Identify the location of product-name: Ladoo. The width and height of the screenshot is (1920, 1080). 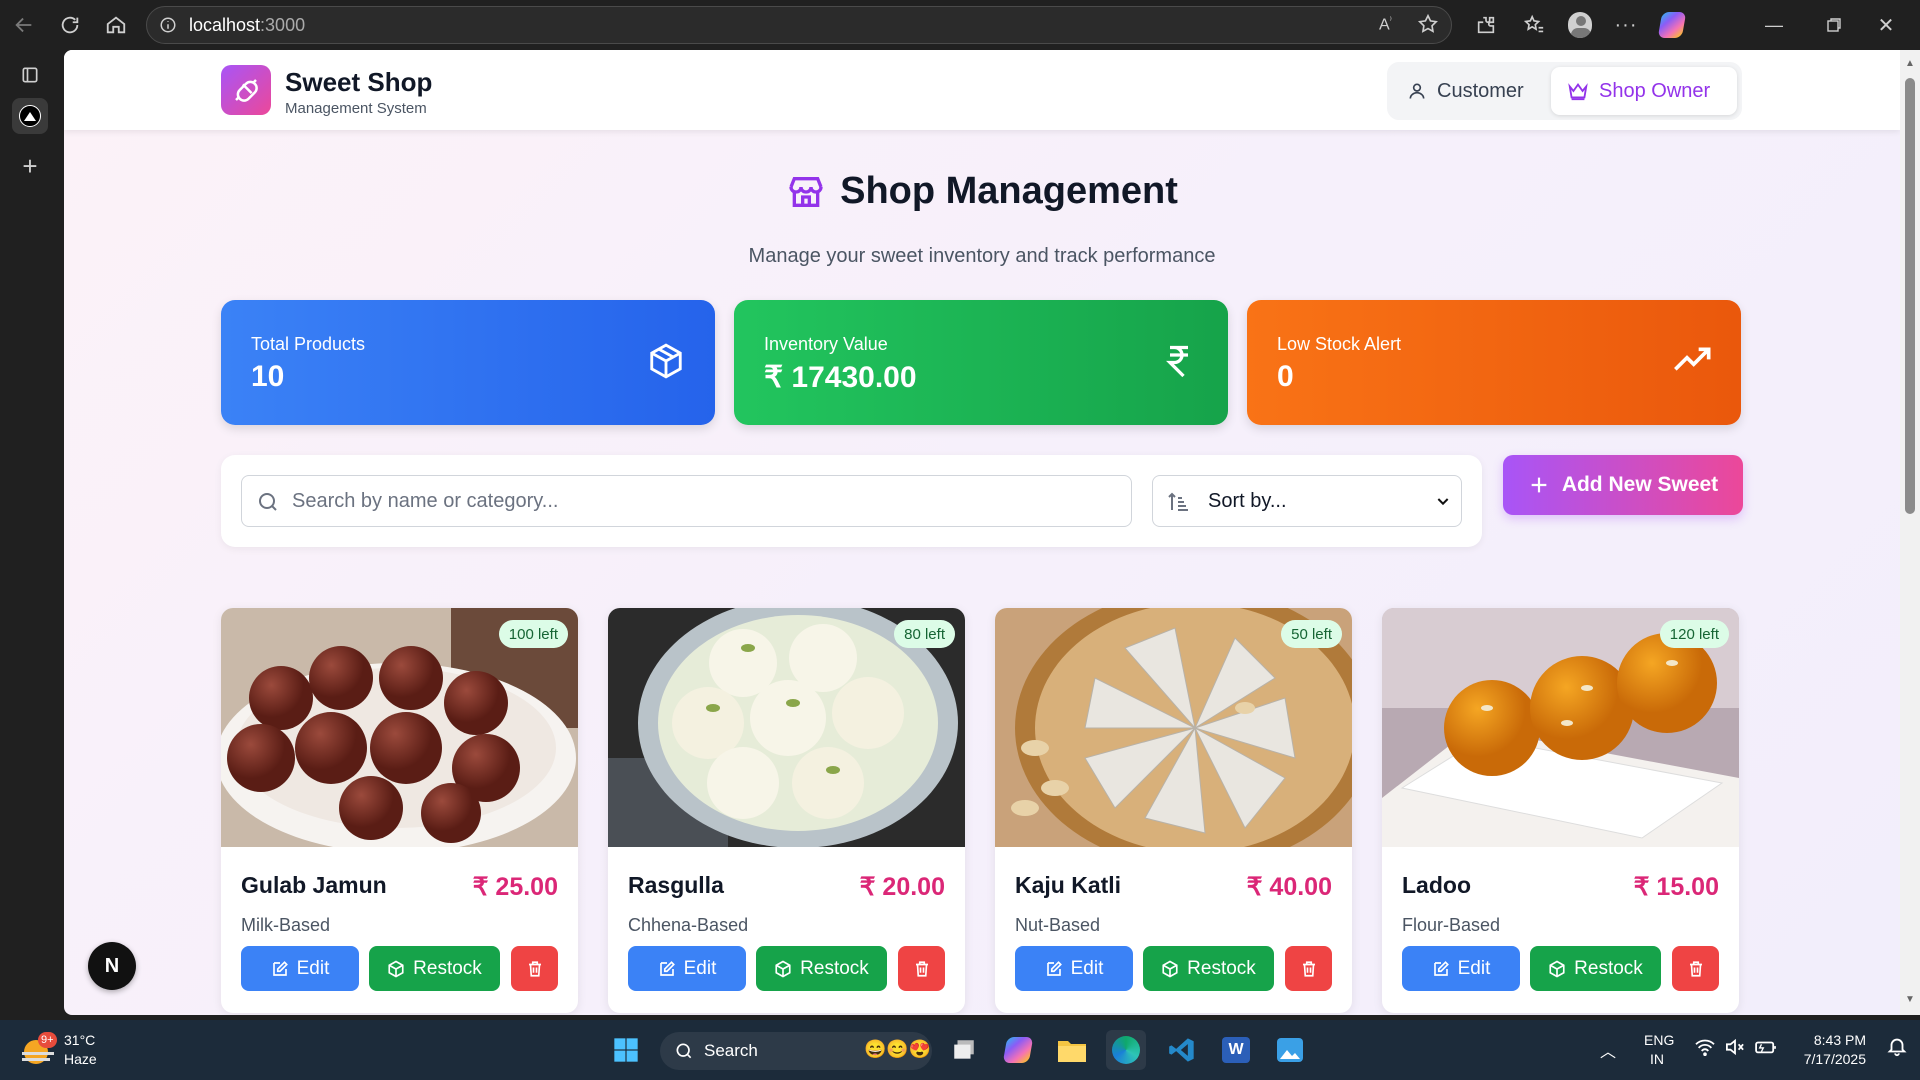
(1436, 885).